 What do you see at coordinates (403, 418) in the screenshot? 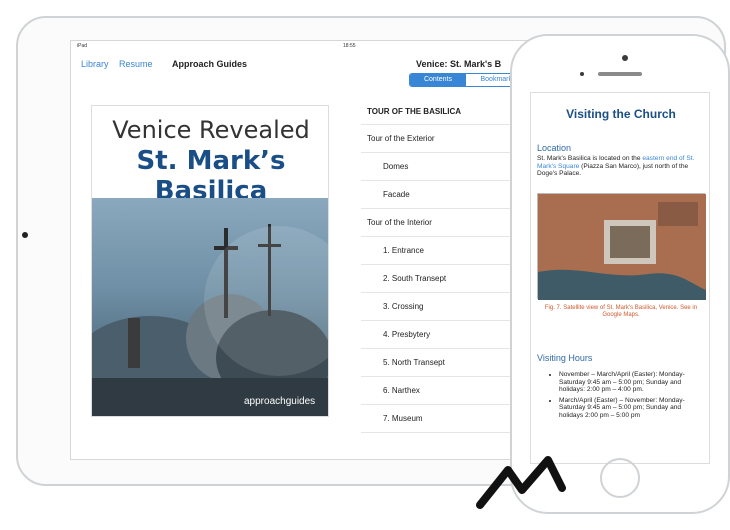
I see `toc-item-label: 7. Museum` at bounding box center [403, 418].